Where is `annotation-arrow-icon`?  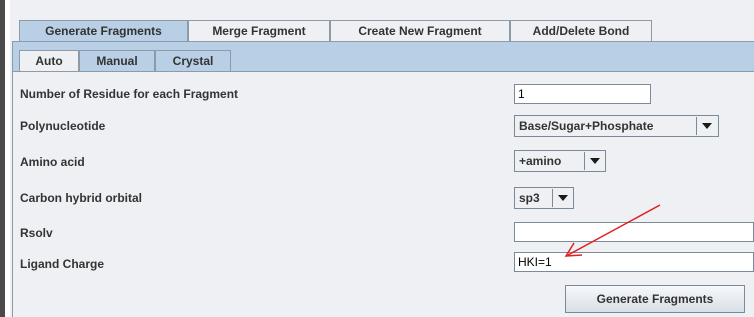
annotation-arrow-icon is located at coordinates (612, 230).